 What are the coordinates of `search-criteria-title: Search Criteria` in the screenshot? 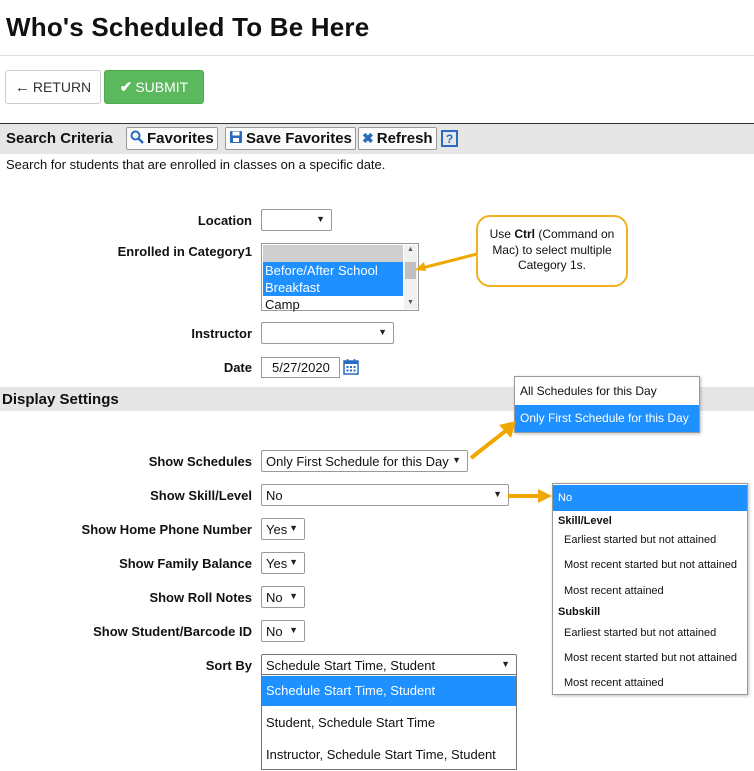 It's located at (59, 138).